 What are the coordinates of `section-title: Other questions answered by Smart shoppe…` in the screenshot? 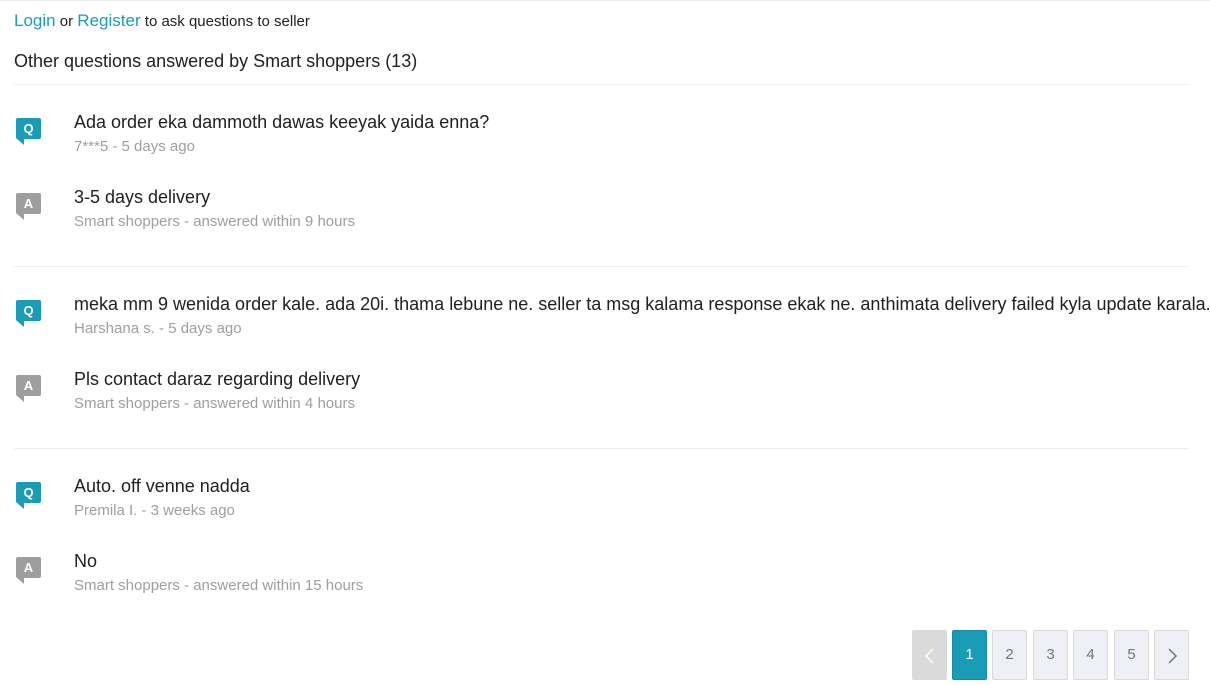 It's located at (216, 61).